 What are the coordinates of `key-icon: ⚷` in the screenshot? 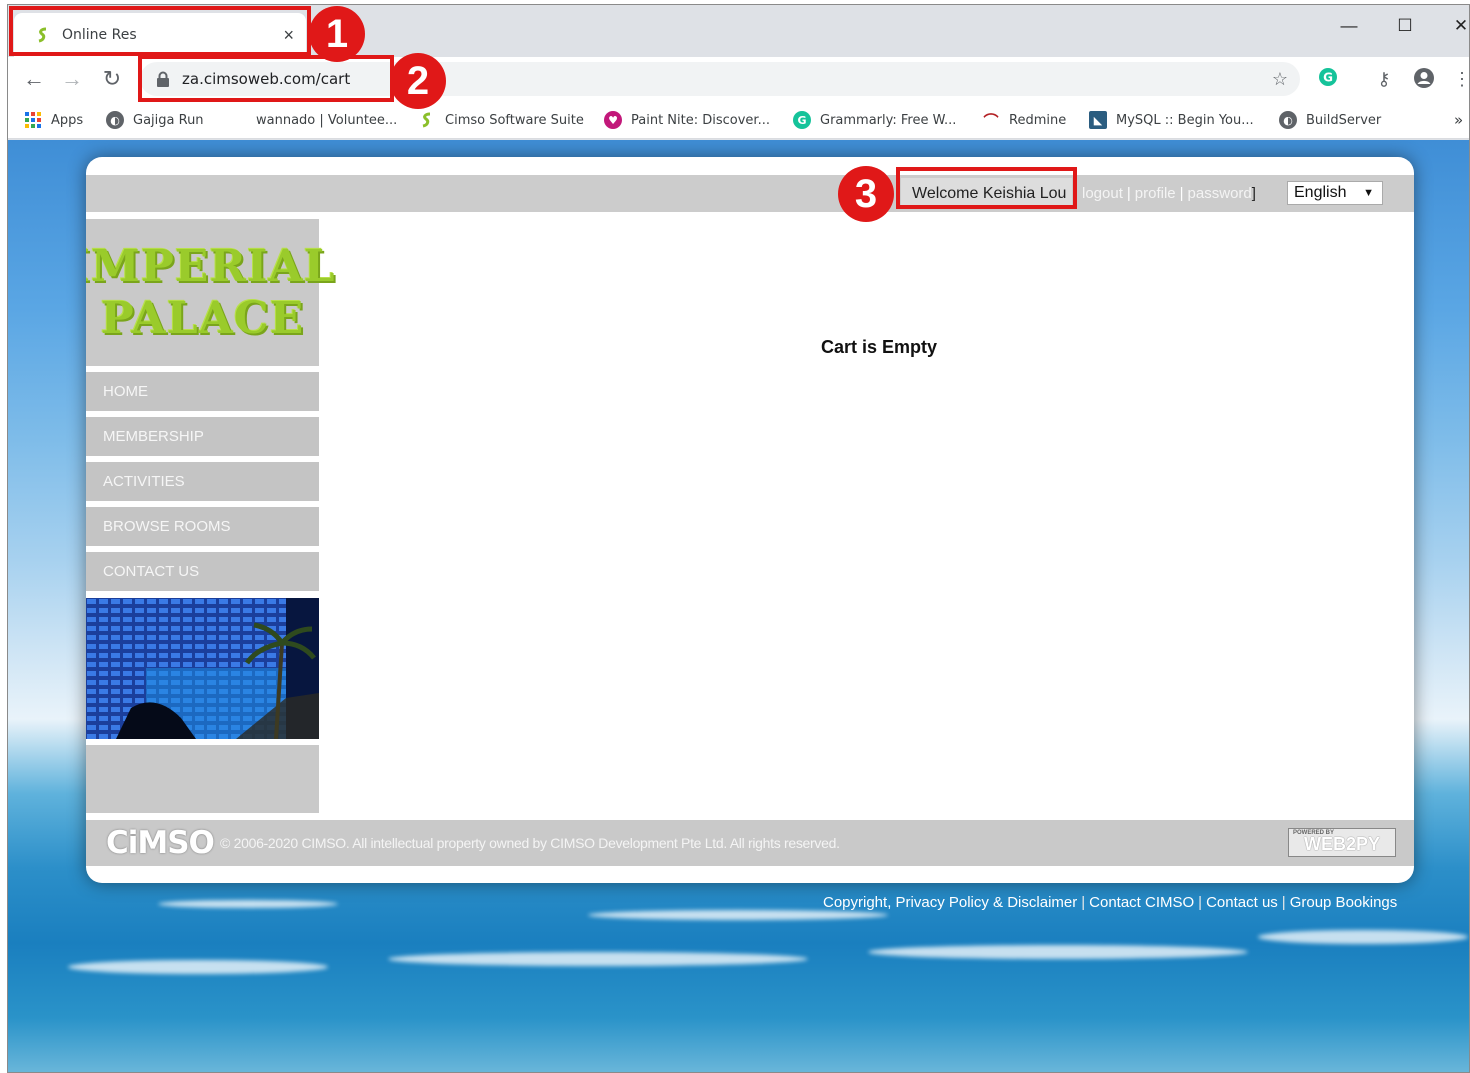 It's located at (1384, 79).